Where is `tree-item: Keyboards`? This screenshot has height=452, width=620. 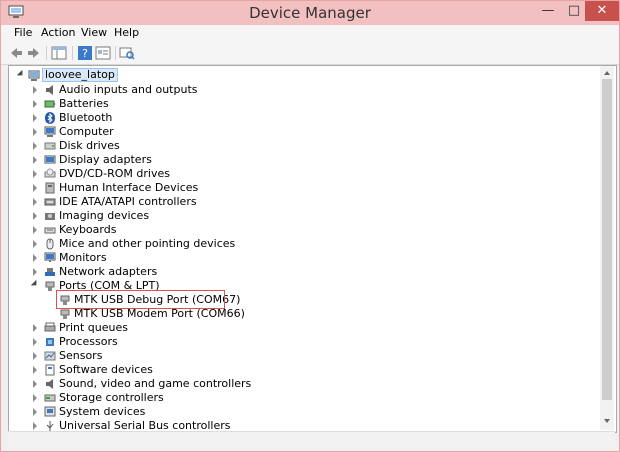
tree-item: Keyboards is located at coordinates (304, 230).